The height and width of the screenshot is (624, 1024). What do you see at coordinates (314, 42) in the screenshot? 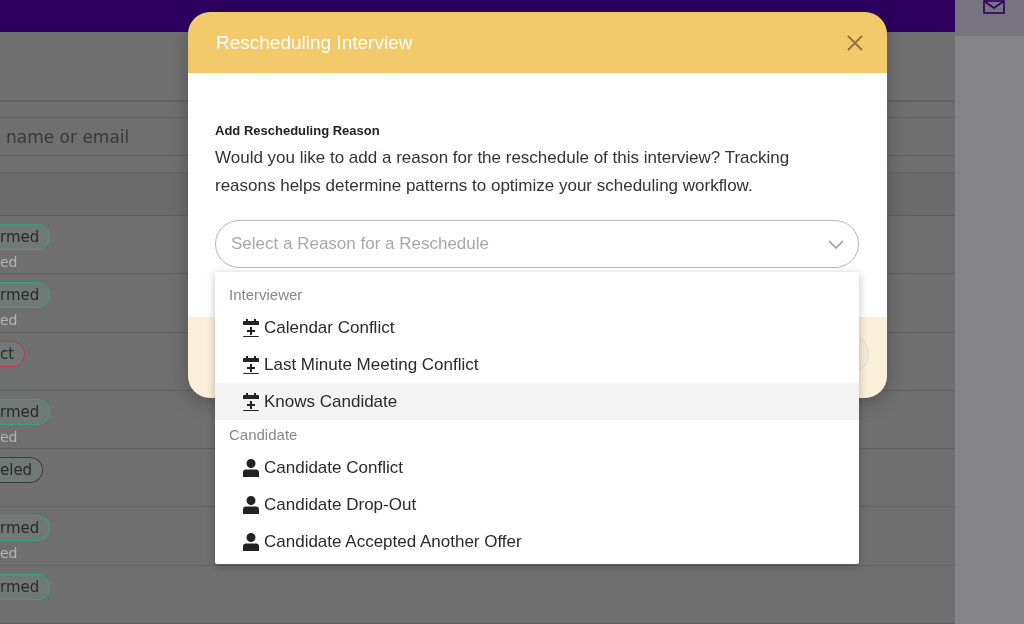
I see `modal-title: Rescheduling Interview` at bounding box center [314, 42].